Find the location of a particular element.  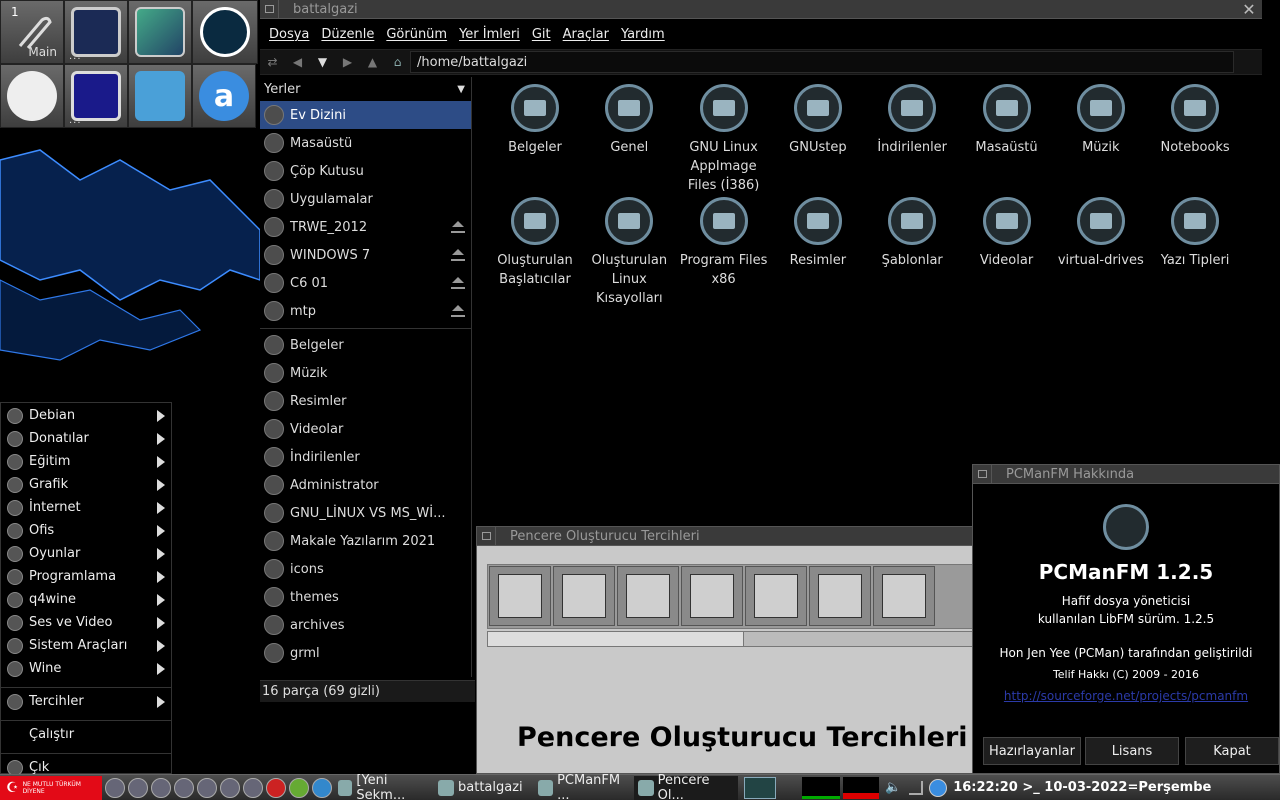

forward-icon: ▶ is located at coordinates (347, 62).